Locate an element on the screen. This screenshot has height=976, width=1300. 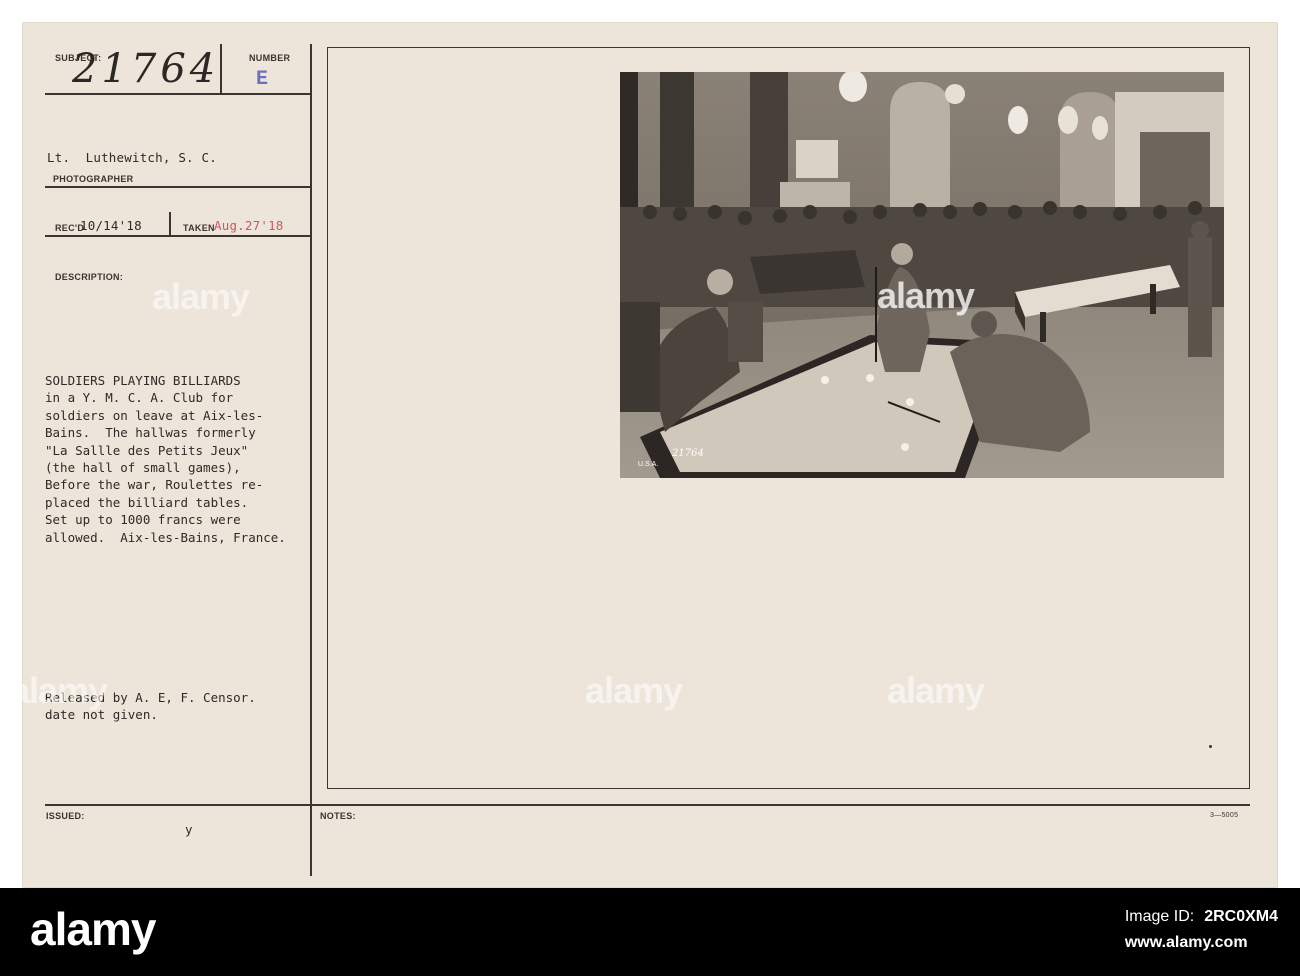
description-line: allowed. Aix-les-Bains, France. is located at coordinates (165, 537).